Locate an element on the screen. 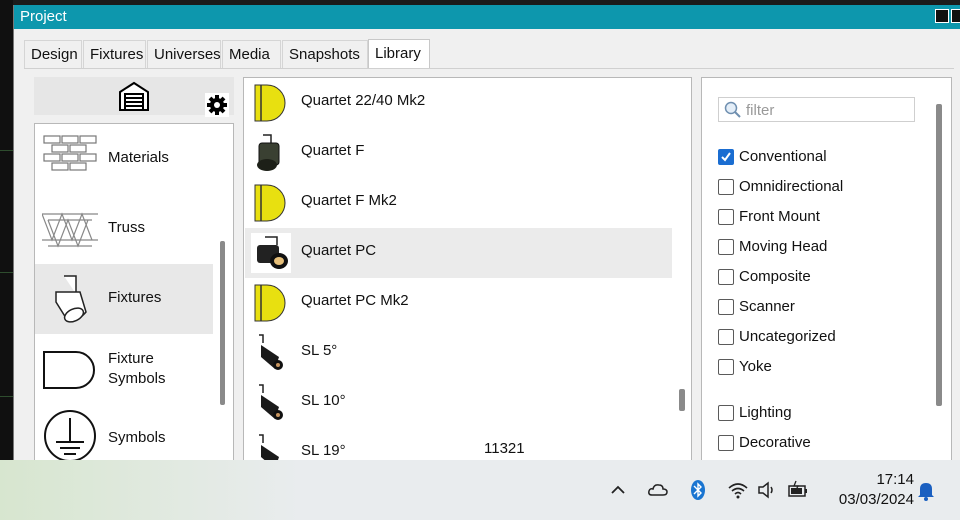 This screenshot has height=520, width=960. fixture-name: SL 10° is located at coordinates (323, 400).